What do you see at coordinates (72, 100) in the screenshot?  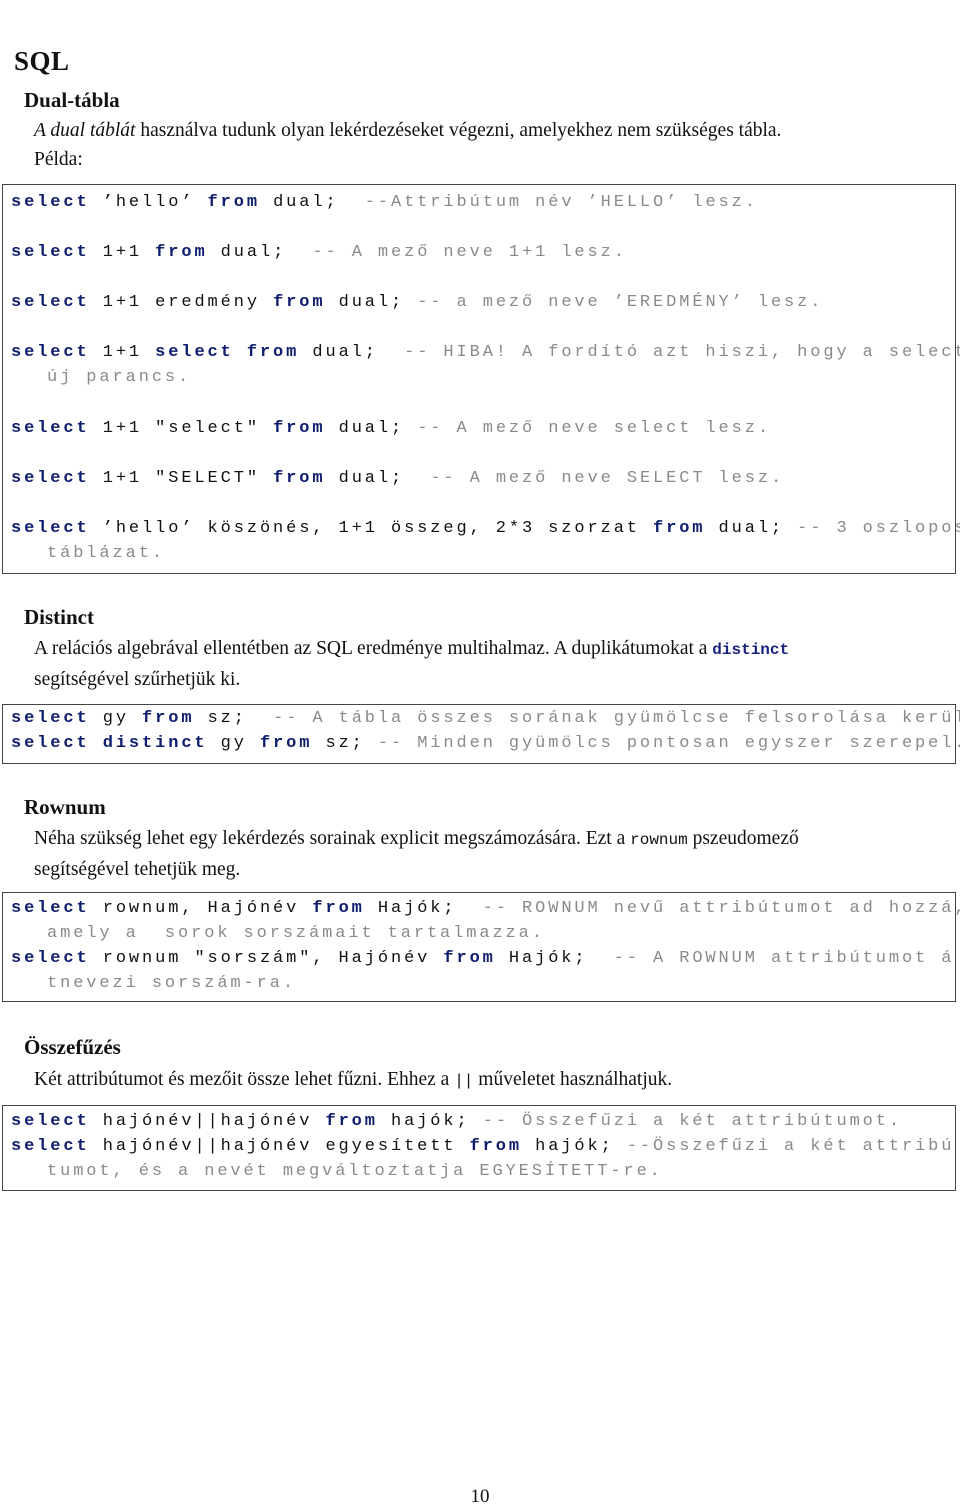 I see `section-heading-dual: Dual-tábla` at bounding box center [72, 100].